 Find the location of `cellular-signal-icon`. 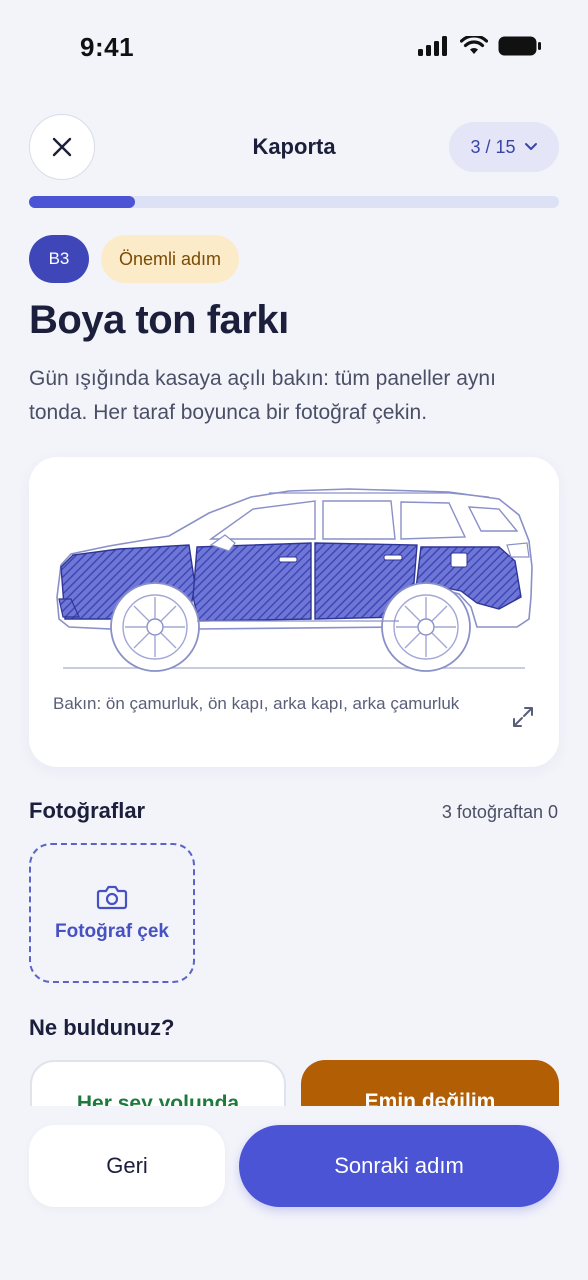

cellular-signal-icon is located at coordinates (432, 46).